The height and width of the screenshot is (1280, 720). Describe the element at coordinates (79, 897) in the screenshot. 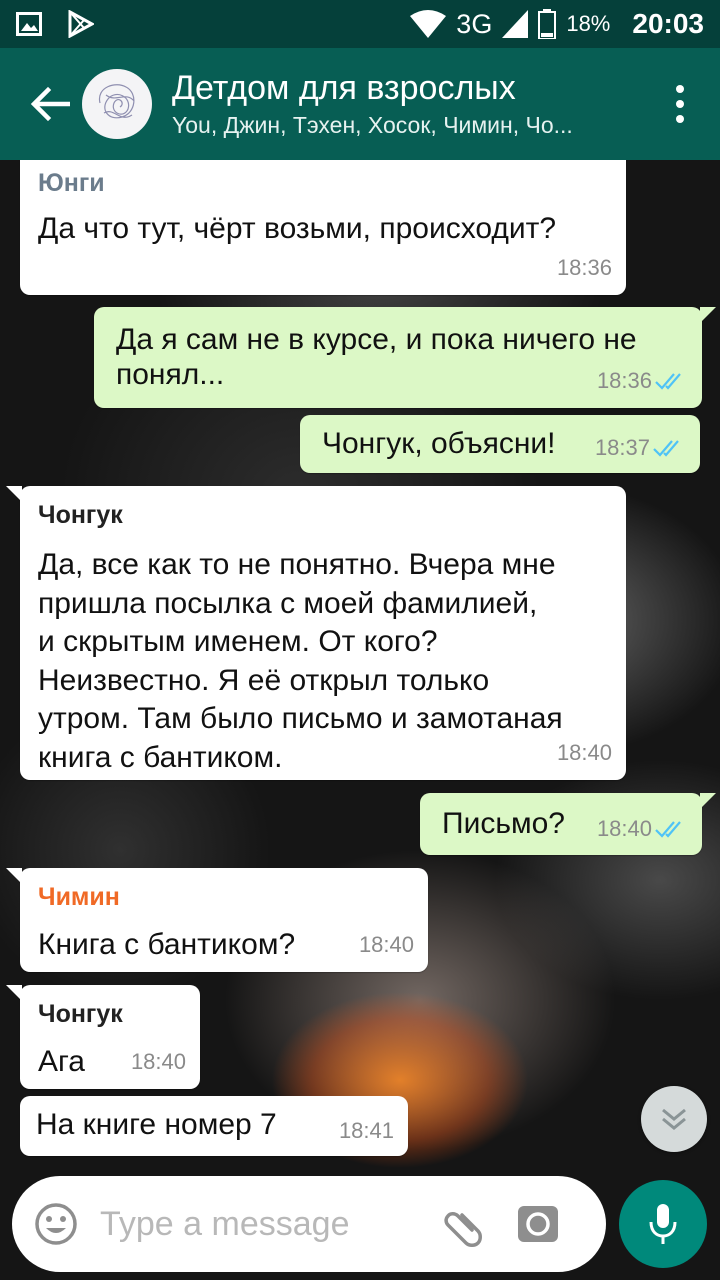

I see `message-sender: Чимин` at that location.